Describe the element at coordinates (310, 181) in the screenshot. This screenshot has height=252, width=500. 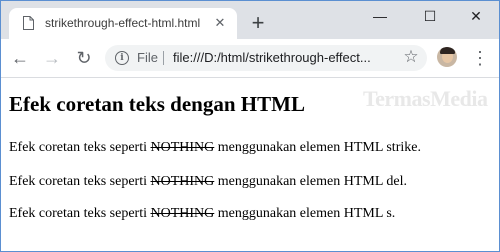
I see `paragraph-text-after: menggunakan elemen HTML del.` at that location.